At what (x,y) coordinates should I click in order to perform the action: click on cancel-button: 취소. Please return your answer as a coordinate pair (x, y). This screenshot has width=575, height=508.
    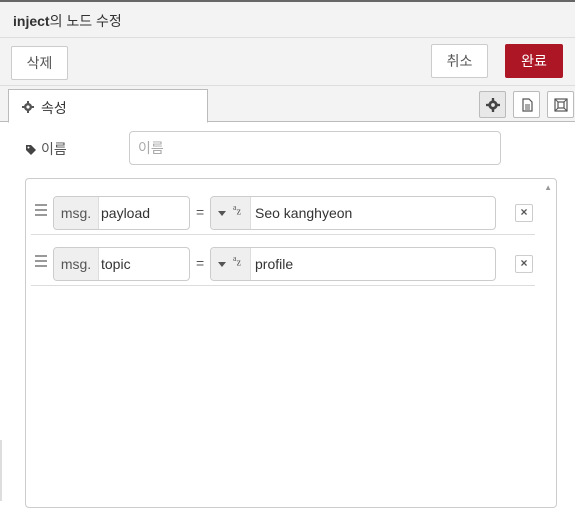
    Looking at the image, I should click on (459, 61).